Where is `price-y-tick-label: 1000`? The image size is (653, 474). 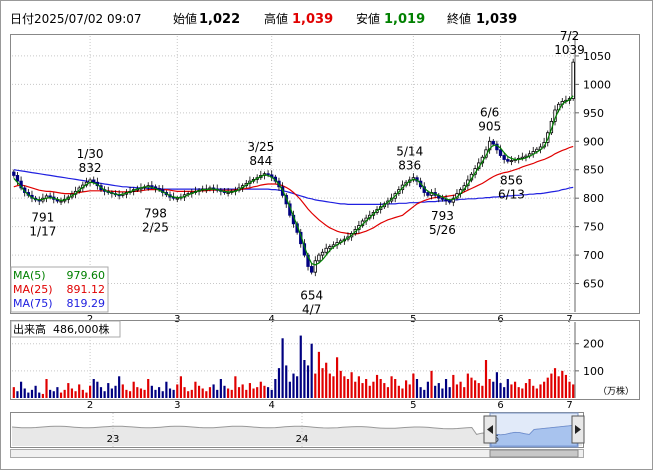 price-y-tick-label: 1000 is located at coordinates (597, 84).